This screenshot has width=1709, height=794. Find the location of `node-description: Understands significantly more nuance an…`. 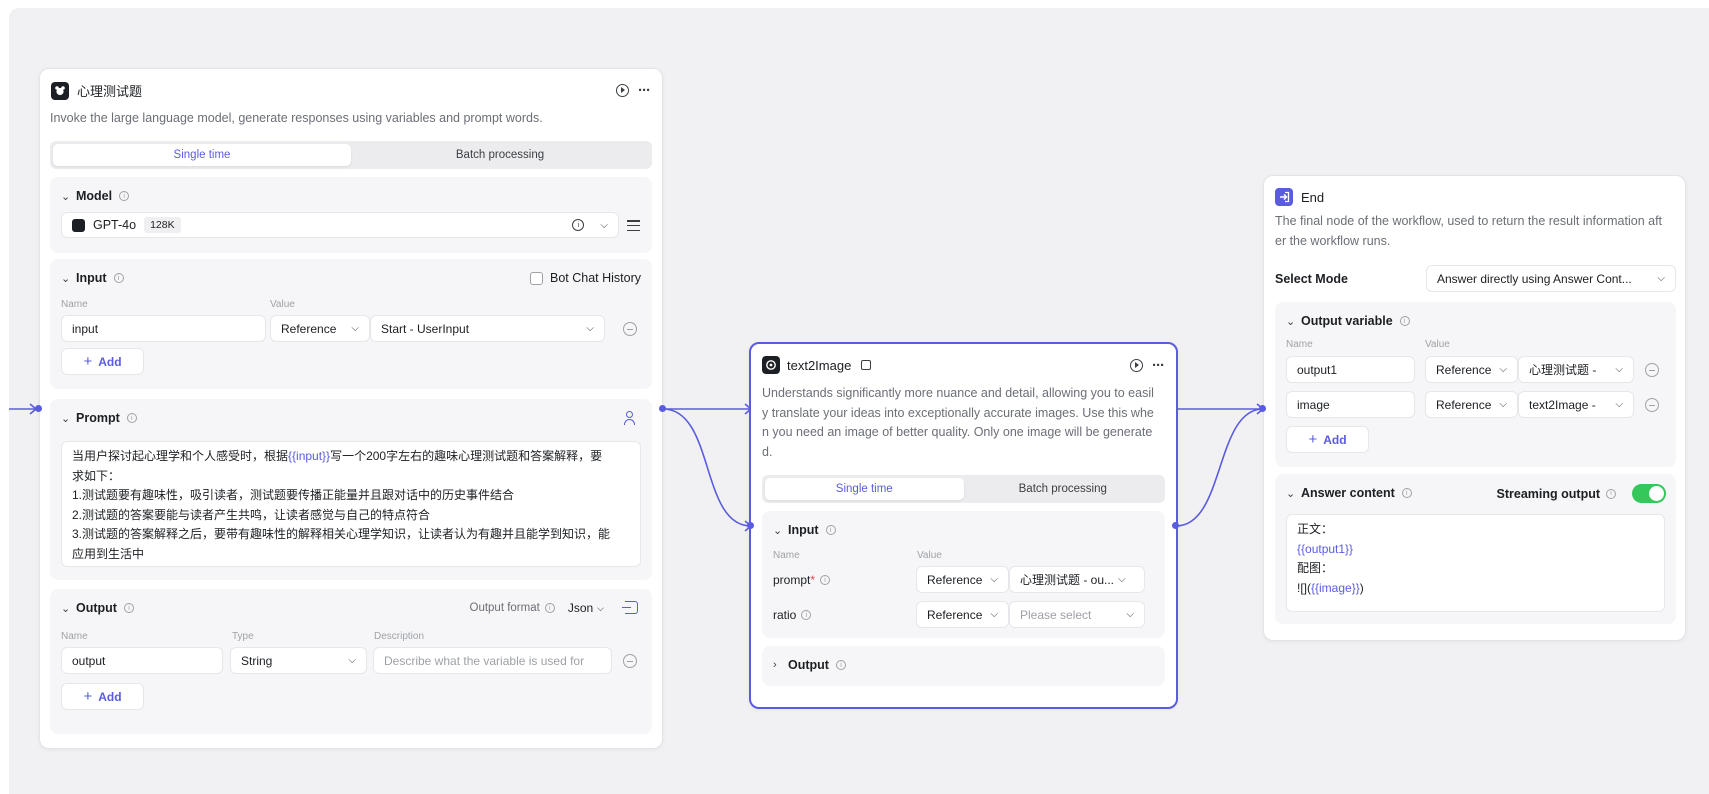

node-description: Understands significantly more nuance an… is located at coordinates (958, 422).